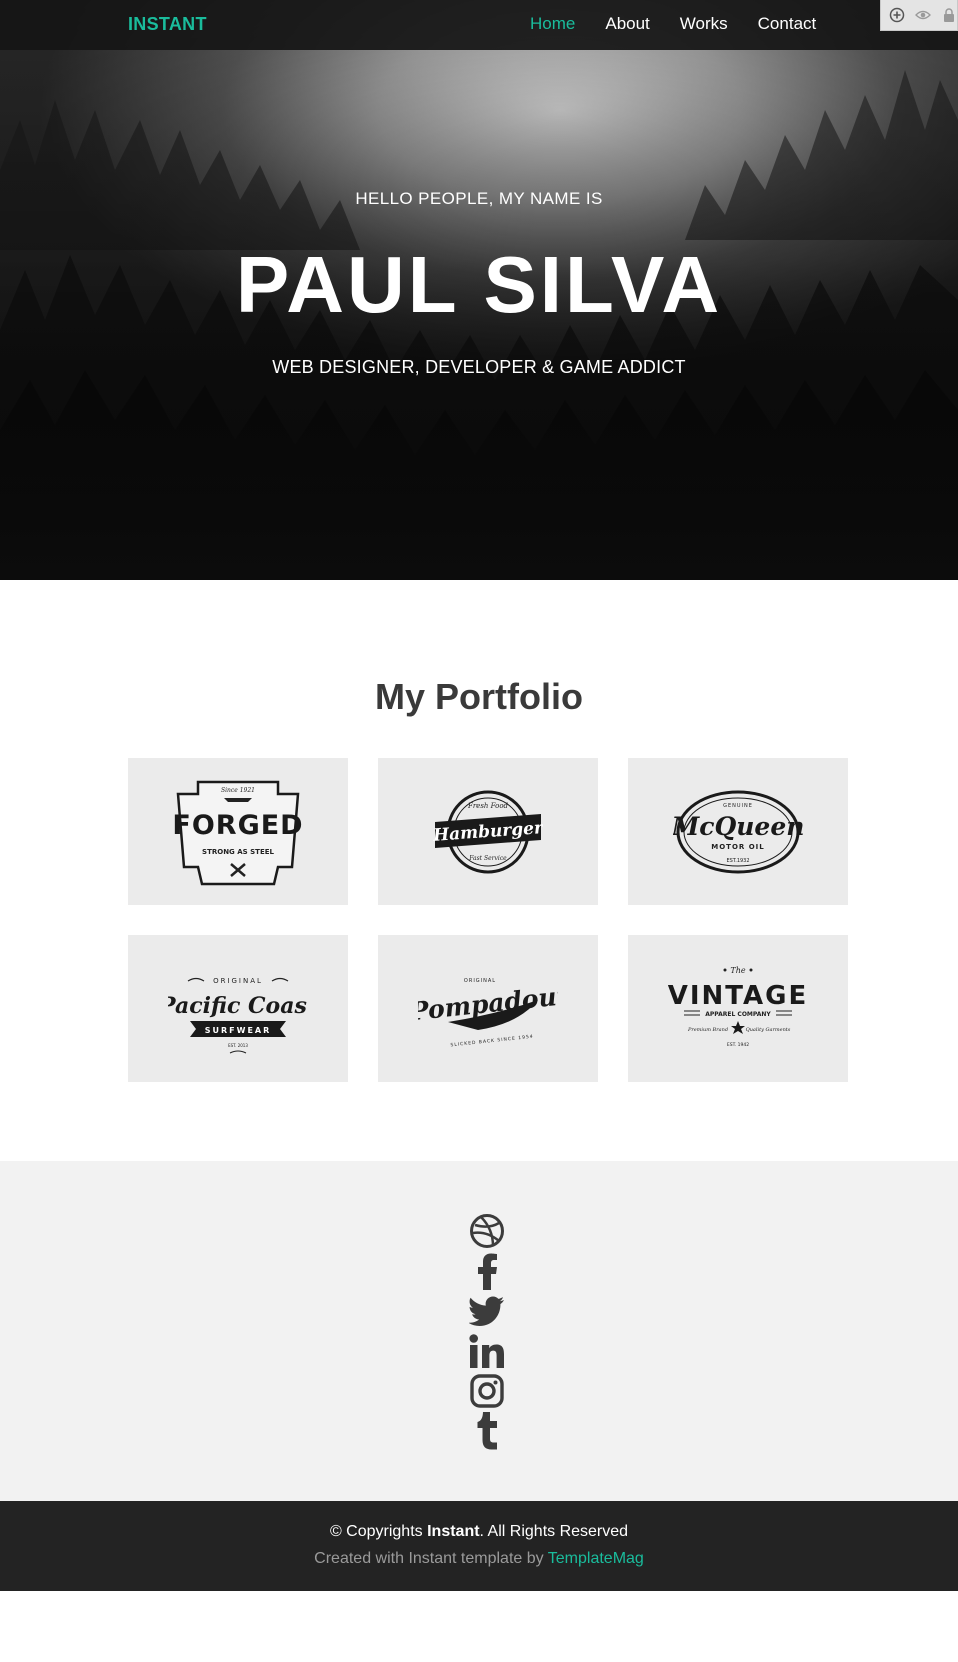  What do you see at coordinates (453, 1531) in the screenshot?
I see `copyright-brand: Instant` at bounding box center [453, 1531].